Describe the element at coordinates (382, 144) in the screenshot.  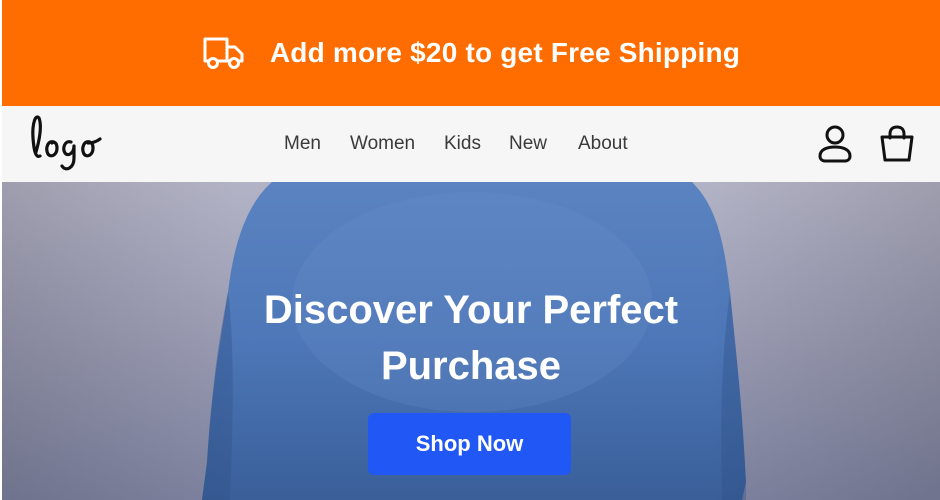
I see `nav-link-women: Women` at that location.